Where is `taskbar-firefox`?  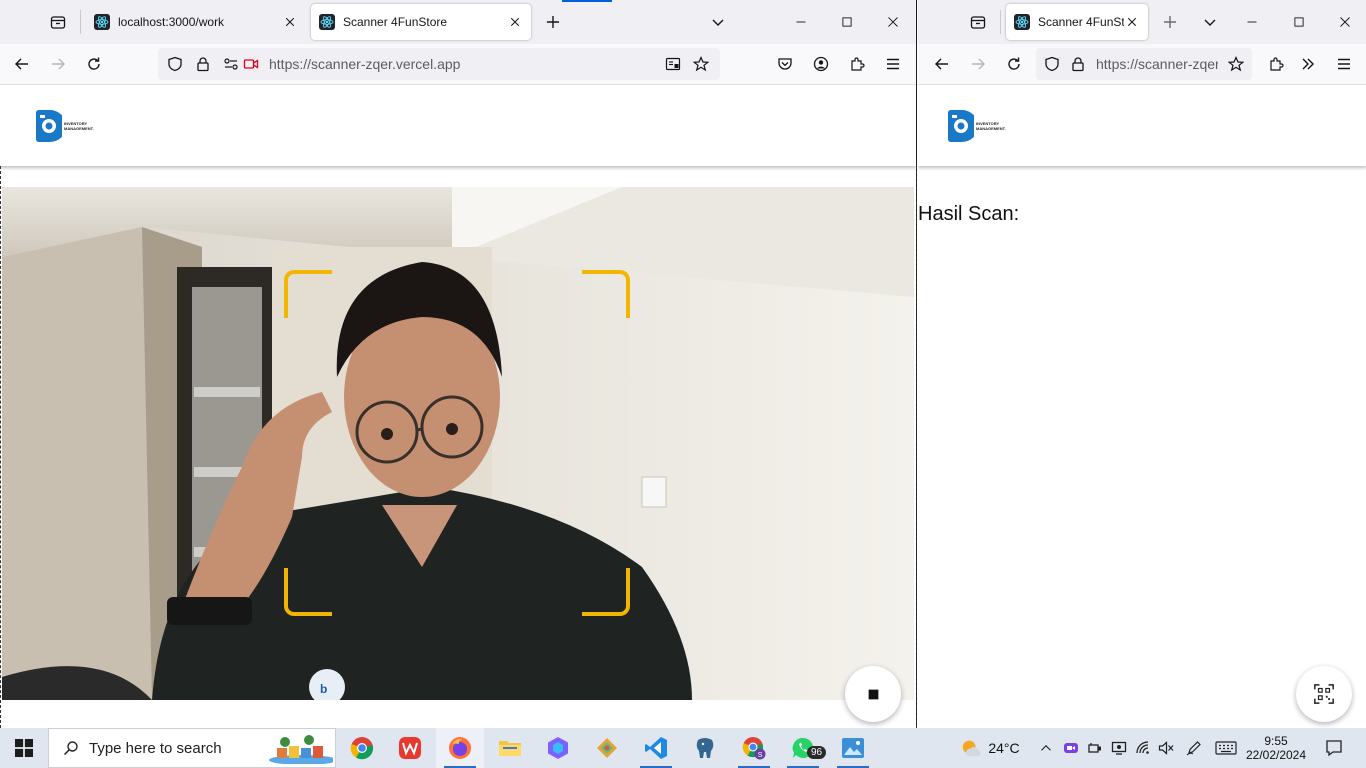
taskbar-firefox is located at coordinates (460, 748).